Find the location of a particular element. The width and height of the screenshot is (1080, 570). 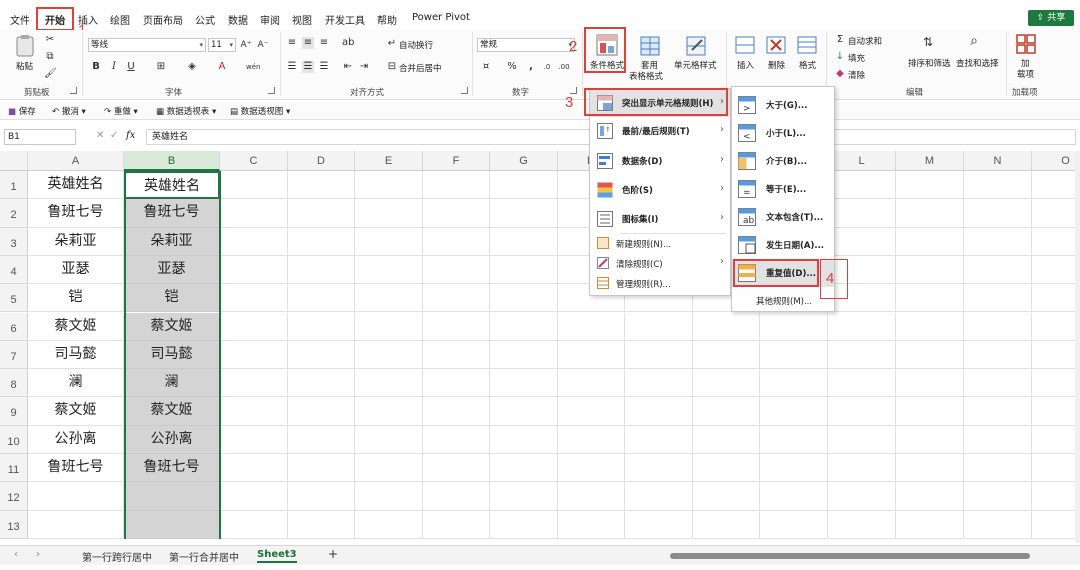

cell-m1 is located at coordinates (930, 185).